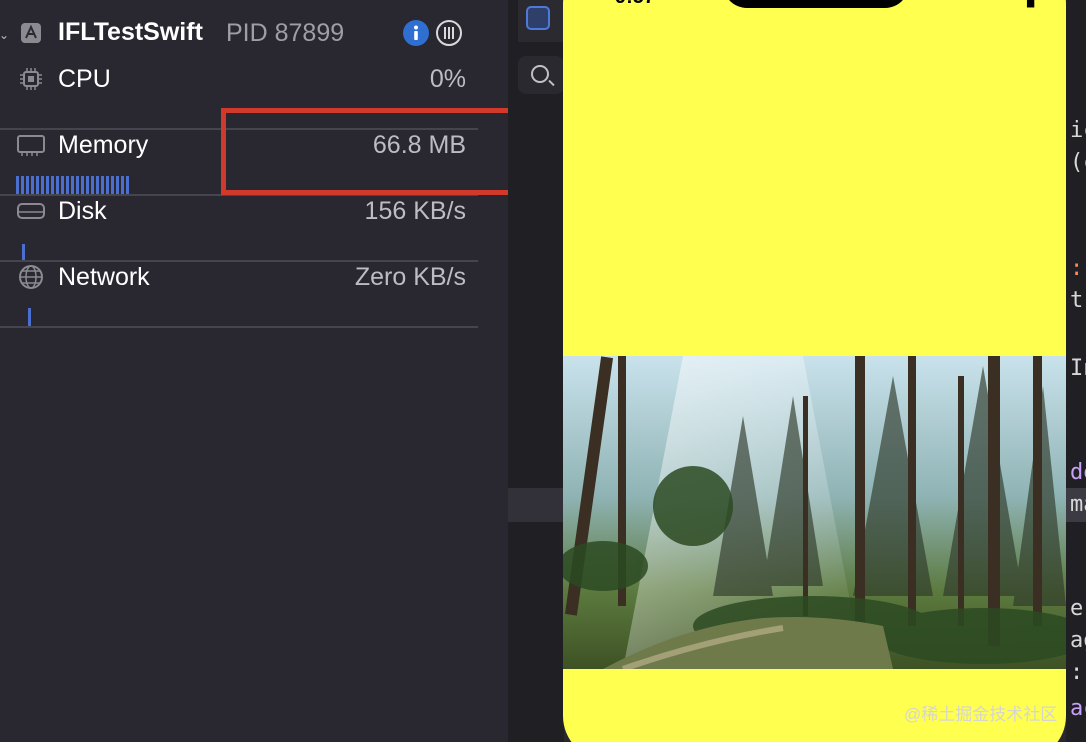  I want to click on gauge-label: Disk, so click(82, 211).